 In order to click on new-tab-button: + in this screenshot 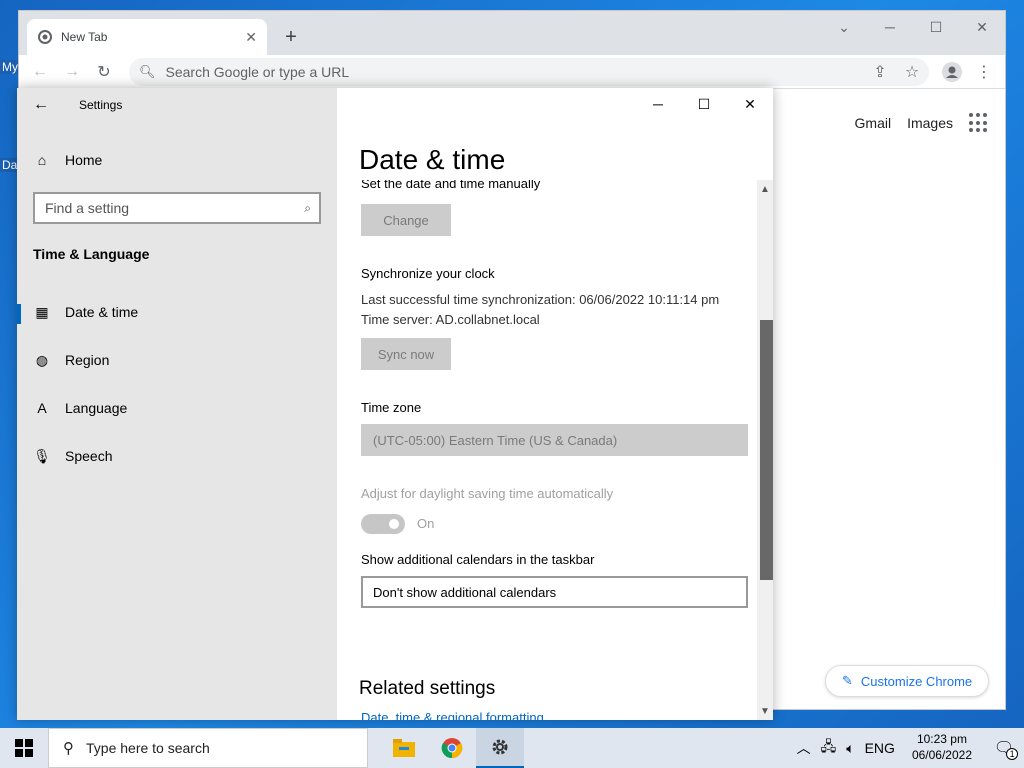, I will do `click(291, 37)`.